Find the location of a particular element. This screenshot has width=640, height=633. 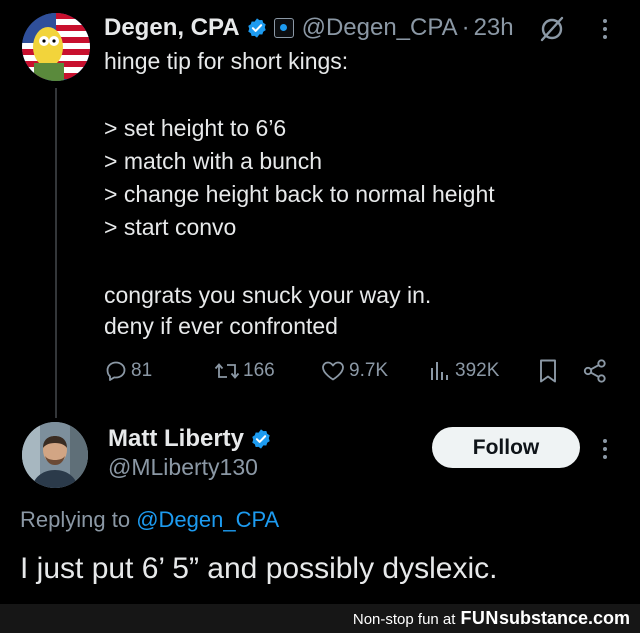

watermark-tagline: Non-stop fun at is located at coordinates (404, 619).